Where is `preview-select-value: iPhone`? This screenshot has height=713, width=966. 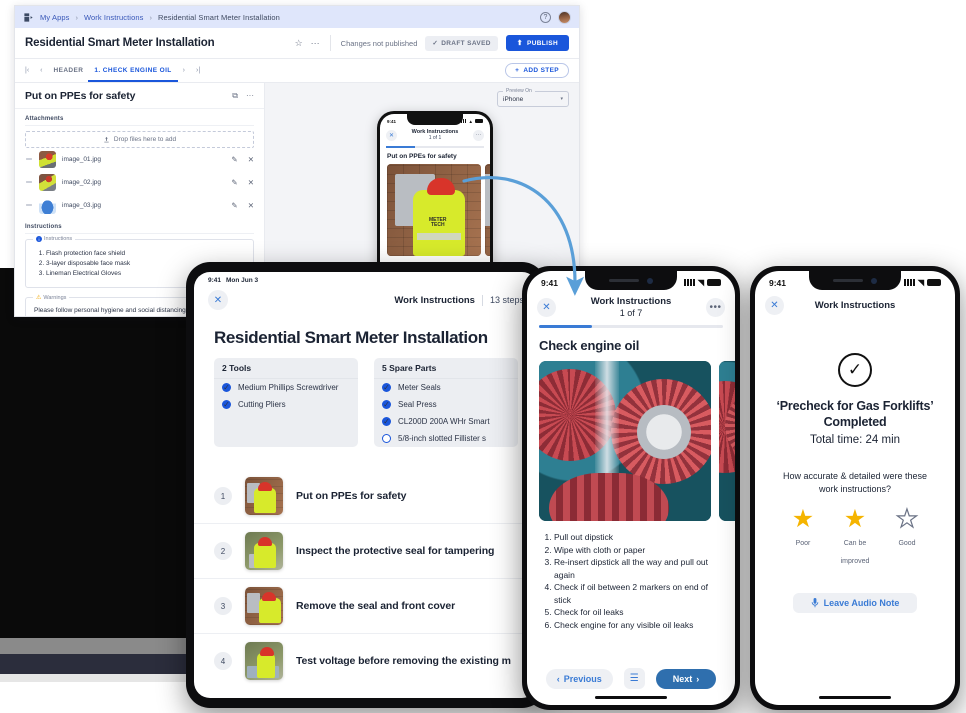 preview-select-value: iPhone is located at coordinates (513, 99).